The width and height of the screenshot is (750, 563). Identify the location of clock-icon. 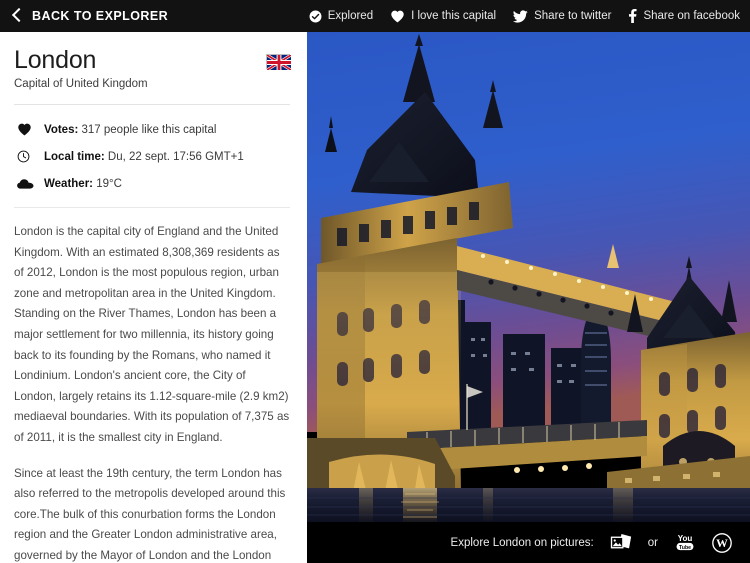
(29, 156).